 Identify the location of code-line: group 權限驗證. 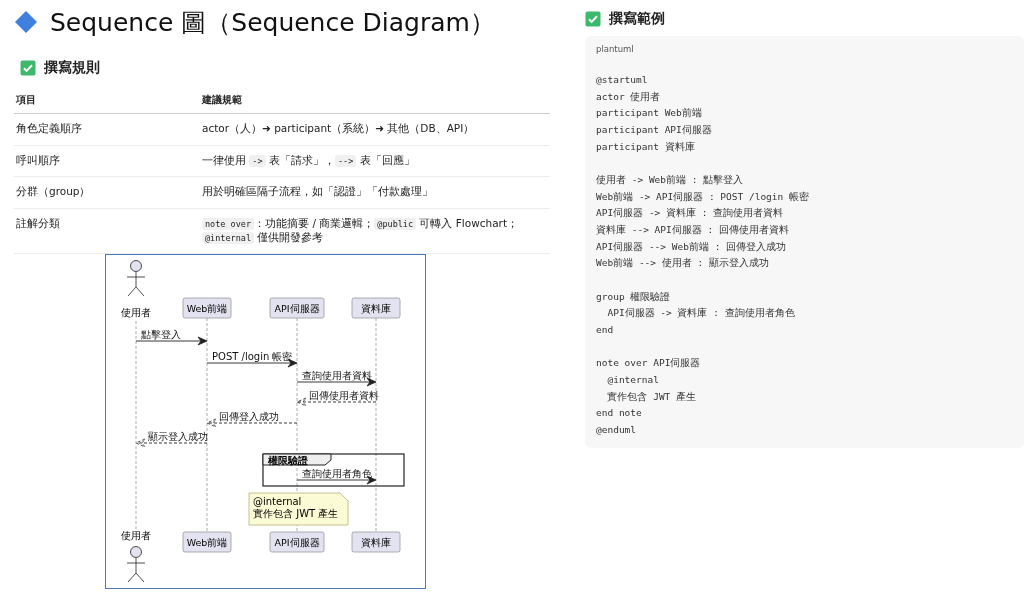
(634, 296).